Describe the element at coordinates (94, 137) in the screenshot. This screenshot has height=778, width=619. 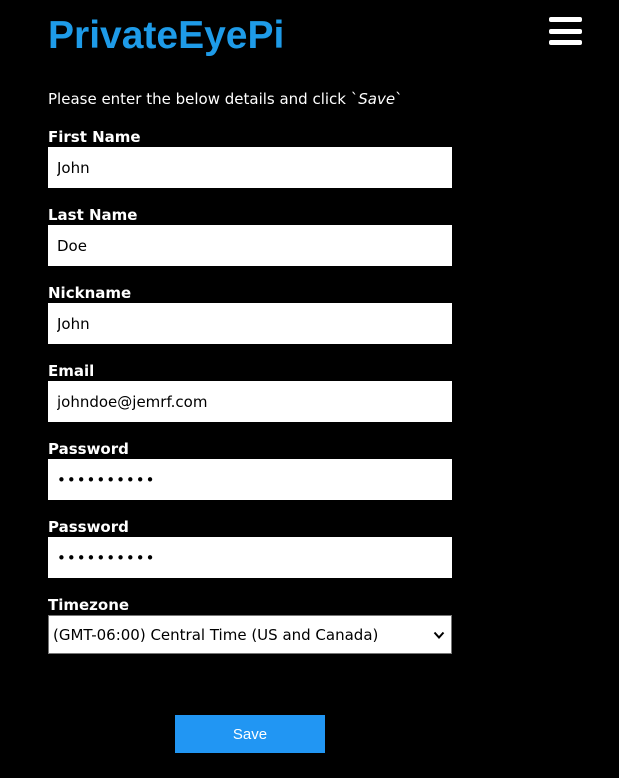
I see `first-name-label: First Name` at that location.